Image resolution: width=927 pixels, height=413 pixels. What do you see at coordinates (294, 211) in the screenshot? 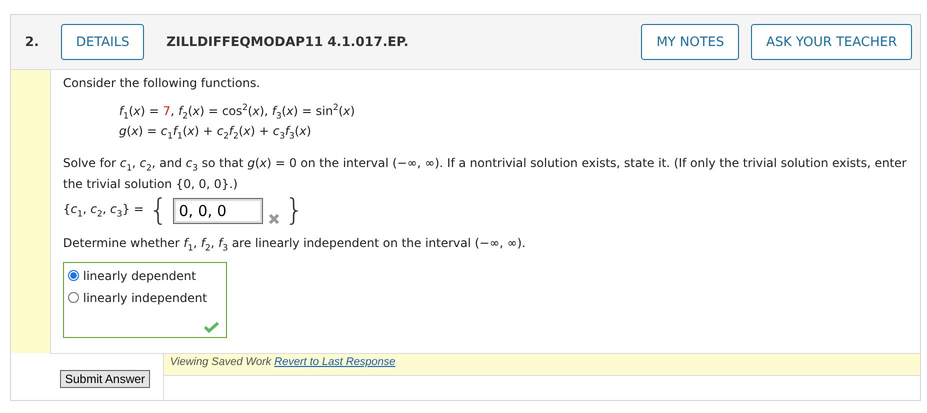
I see `close-brace: }` at bounding box center [294, 211].